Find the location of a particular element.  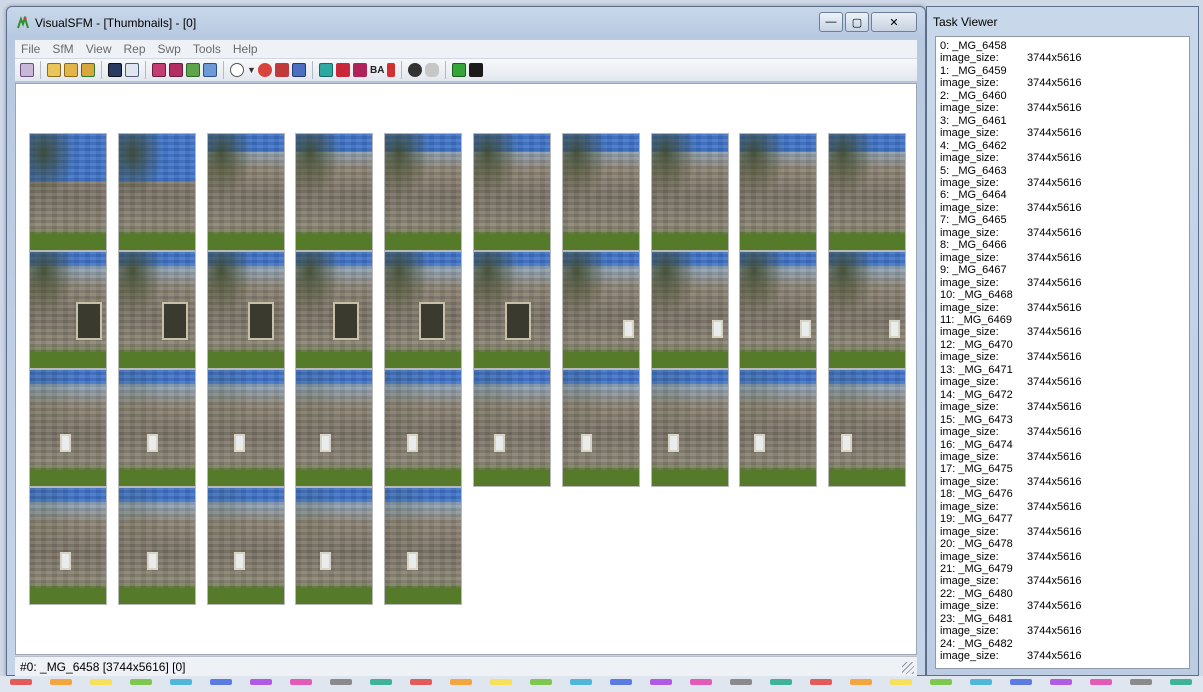

menu-sfm: SfM is located at coordinates (62, 49).